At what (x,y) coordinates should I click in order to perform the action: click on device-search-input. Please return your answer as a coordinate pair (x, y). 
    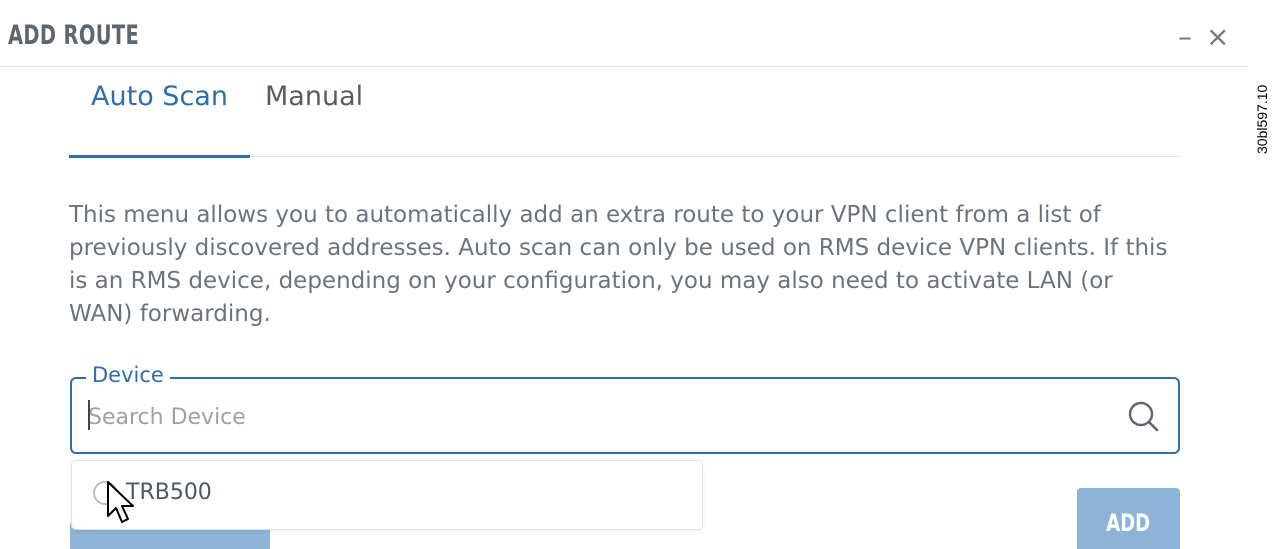
    Looking at the image, I should click on (588, 417).